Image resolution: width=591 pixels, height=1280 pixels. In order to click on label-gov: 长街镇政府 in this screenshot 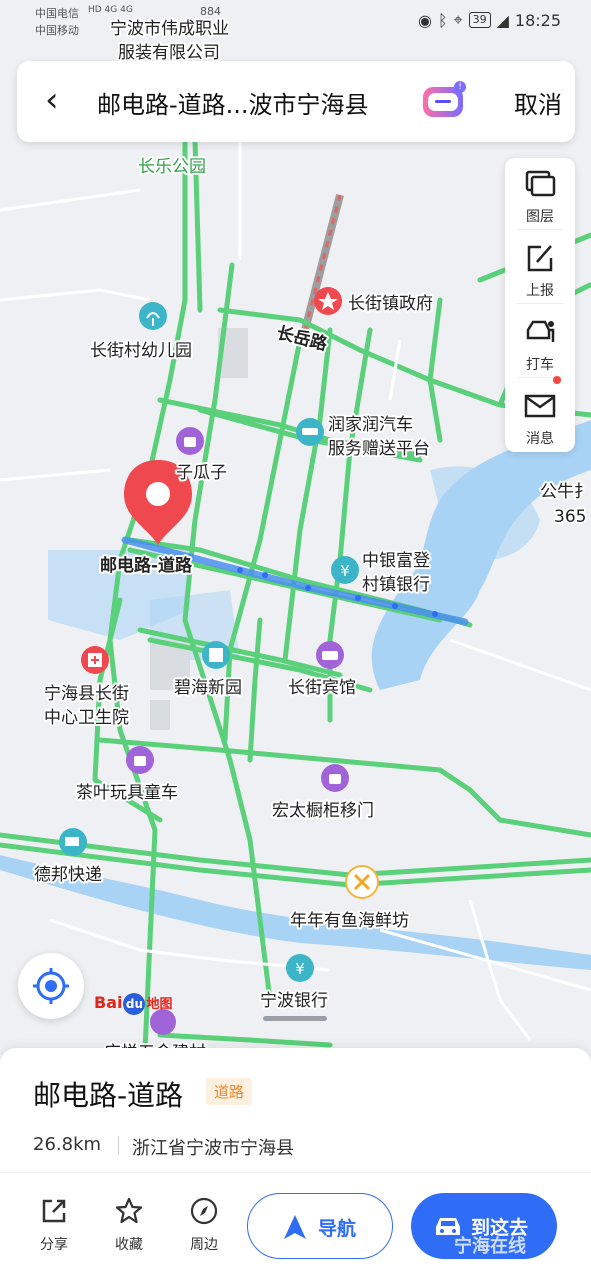, I will do `click(390, 304)`.